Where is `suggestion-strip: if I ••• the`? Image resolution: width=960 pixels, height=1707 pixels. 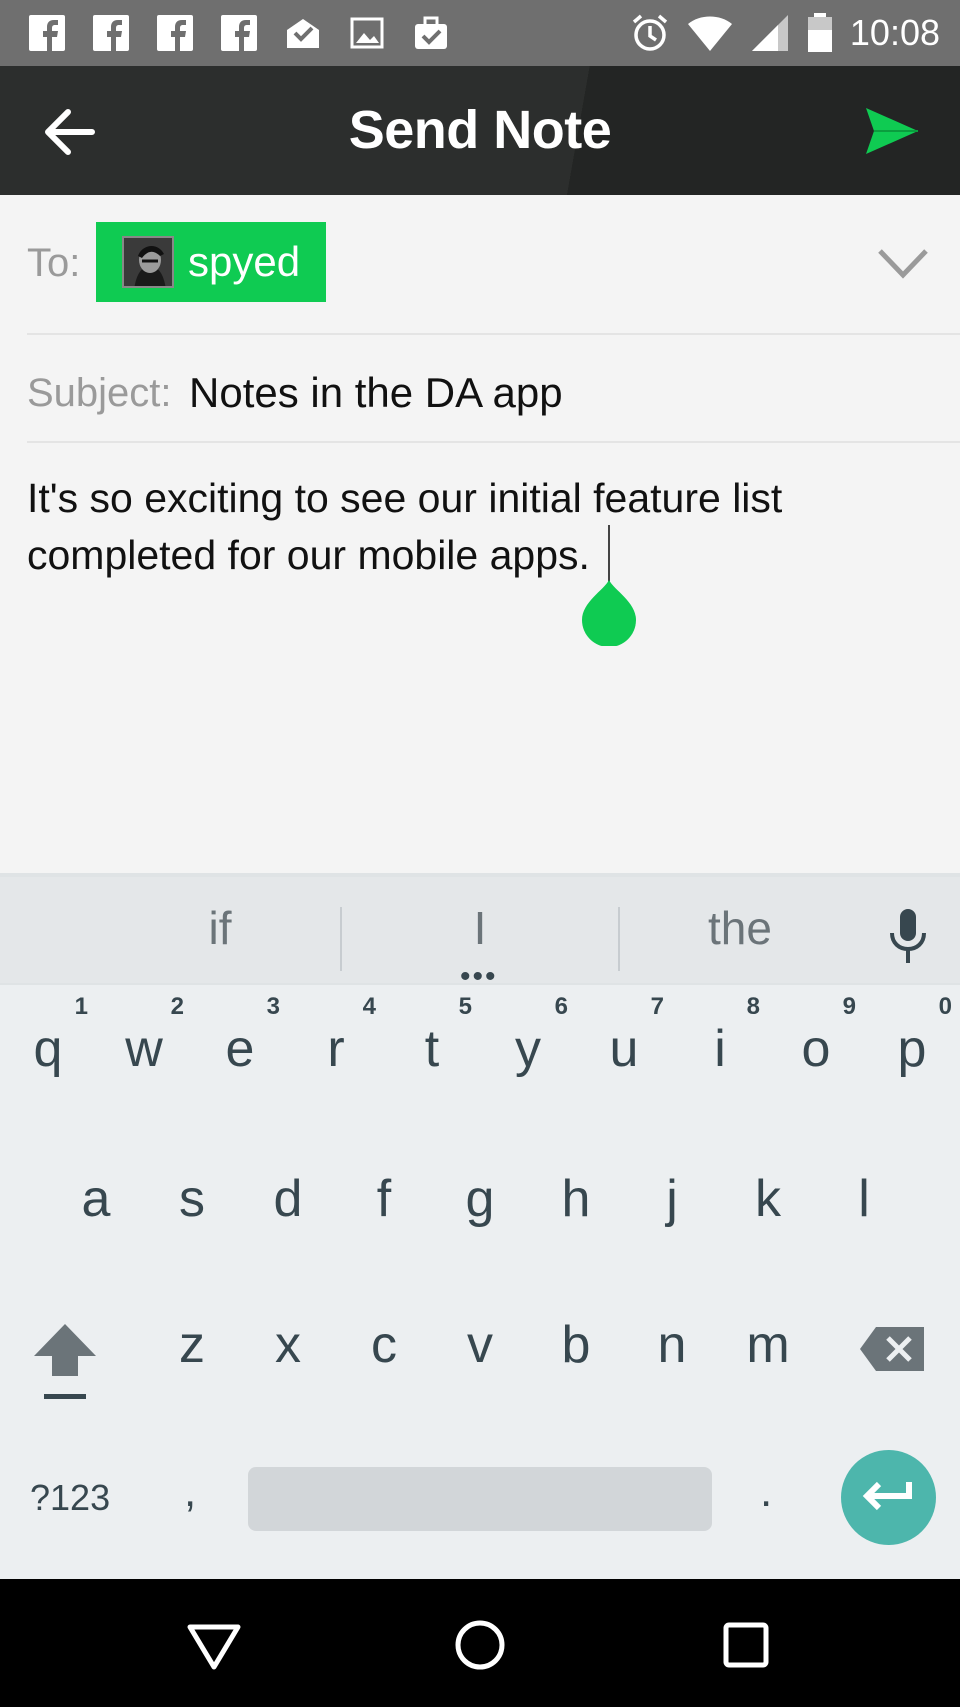 suggestion-strip: if I ••• the is located at coordinates (480, 934).